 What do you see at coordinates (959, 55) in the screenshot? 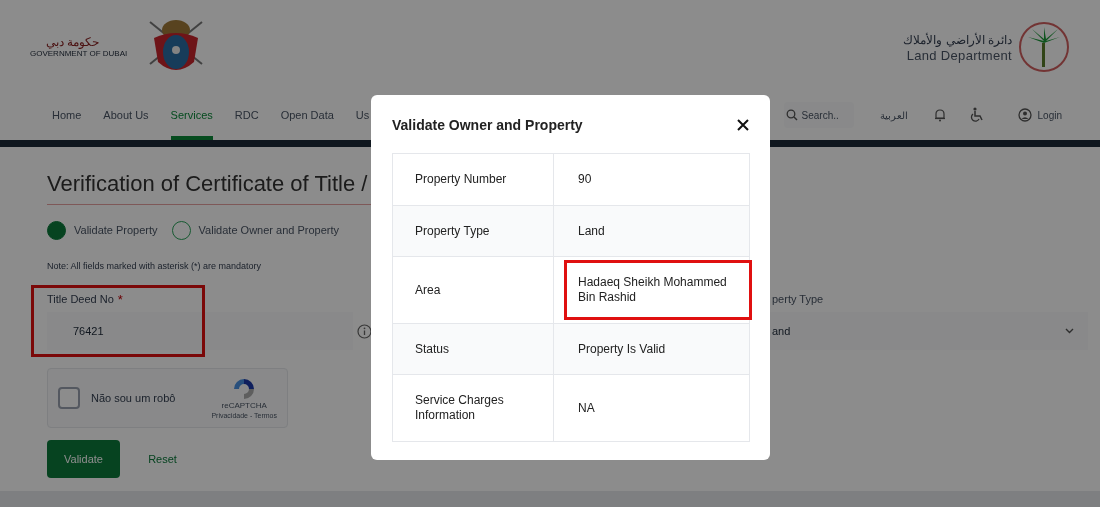
I see `logo-text: Land Department` at bounding box center [959, 55].